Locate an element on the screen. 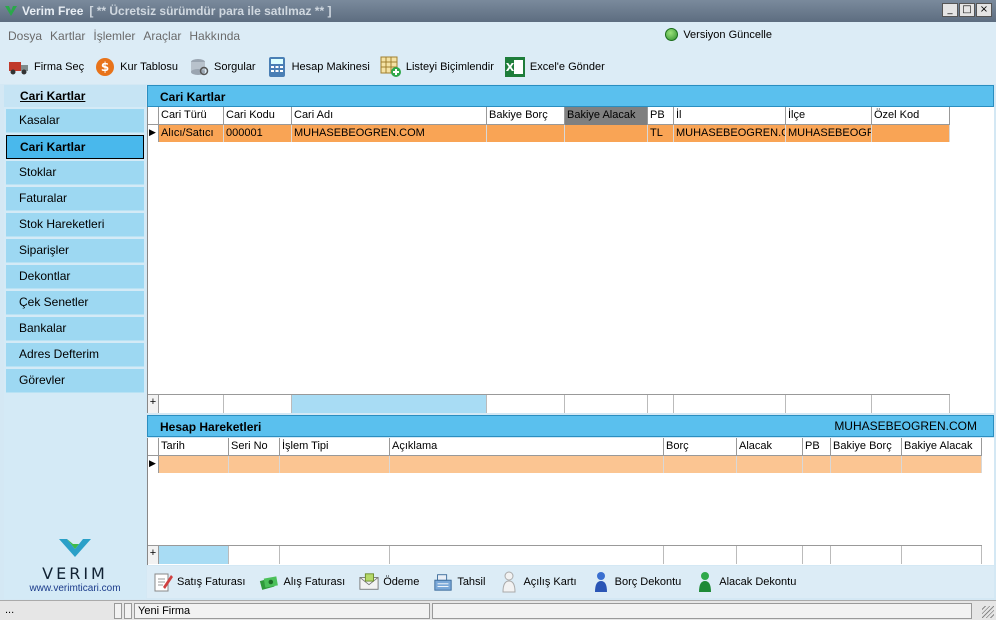 Image resolution: width=996 pixels, height=620 pixels. excel-gonder-button: X Excel'e Gönder is located at coordinates (554, 67).